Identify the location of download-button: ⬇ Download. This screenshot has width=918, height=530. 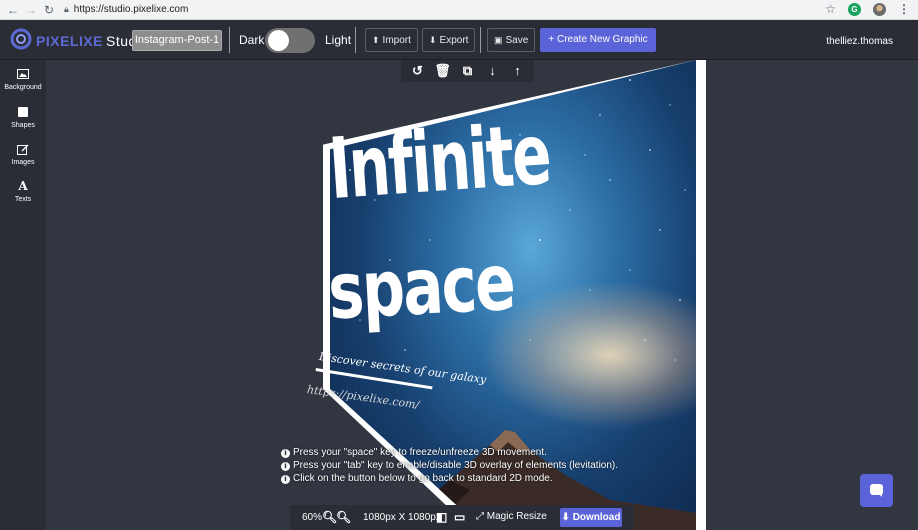
(591, 517).